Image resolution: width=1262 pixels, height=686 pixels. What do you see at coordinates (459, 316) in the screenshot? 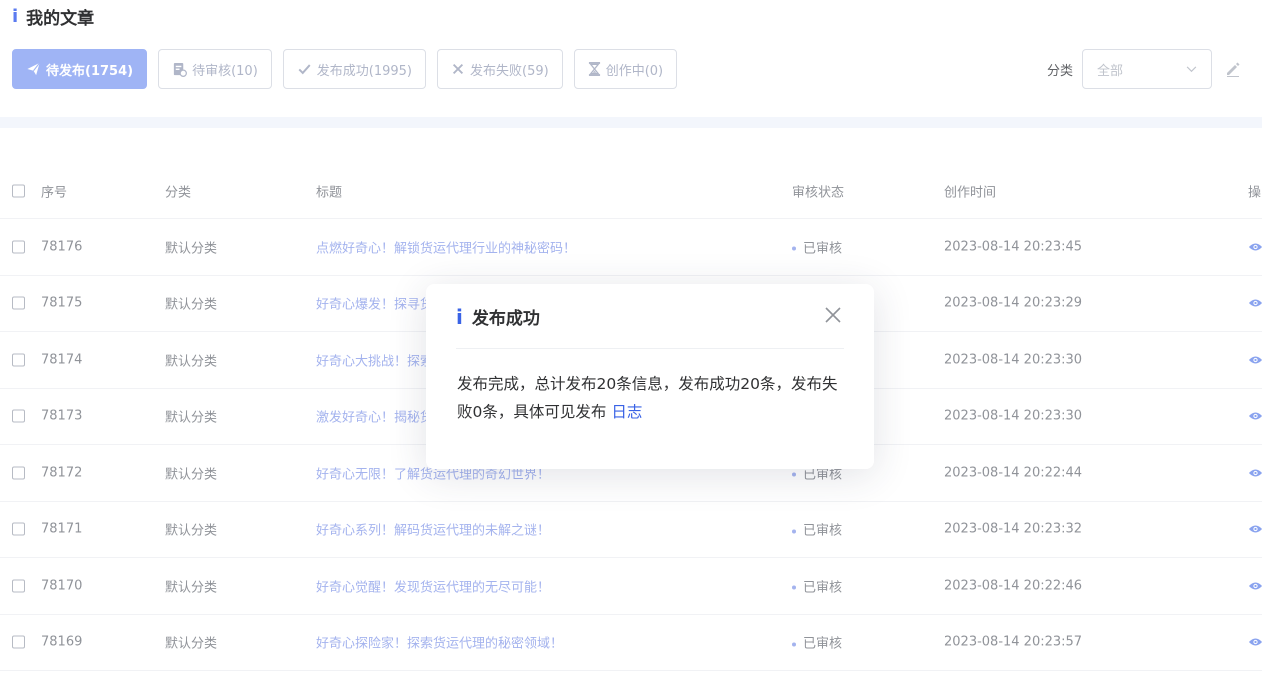
I see `info-marker-icon: i` at bounding box center [459, 316].